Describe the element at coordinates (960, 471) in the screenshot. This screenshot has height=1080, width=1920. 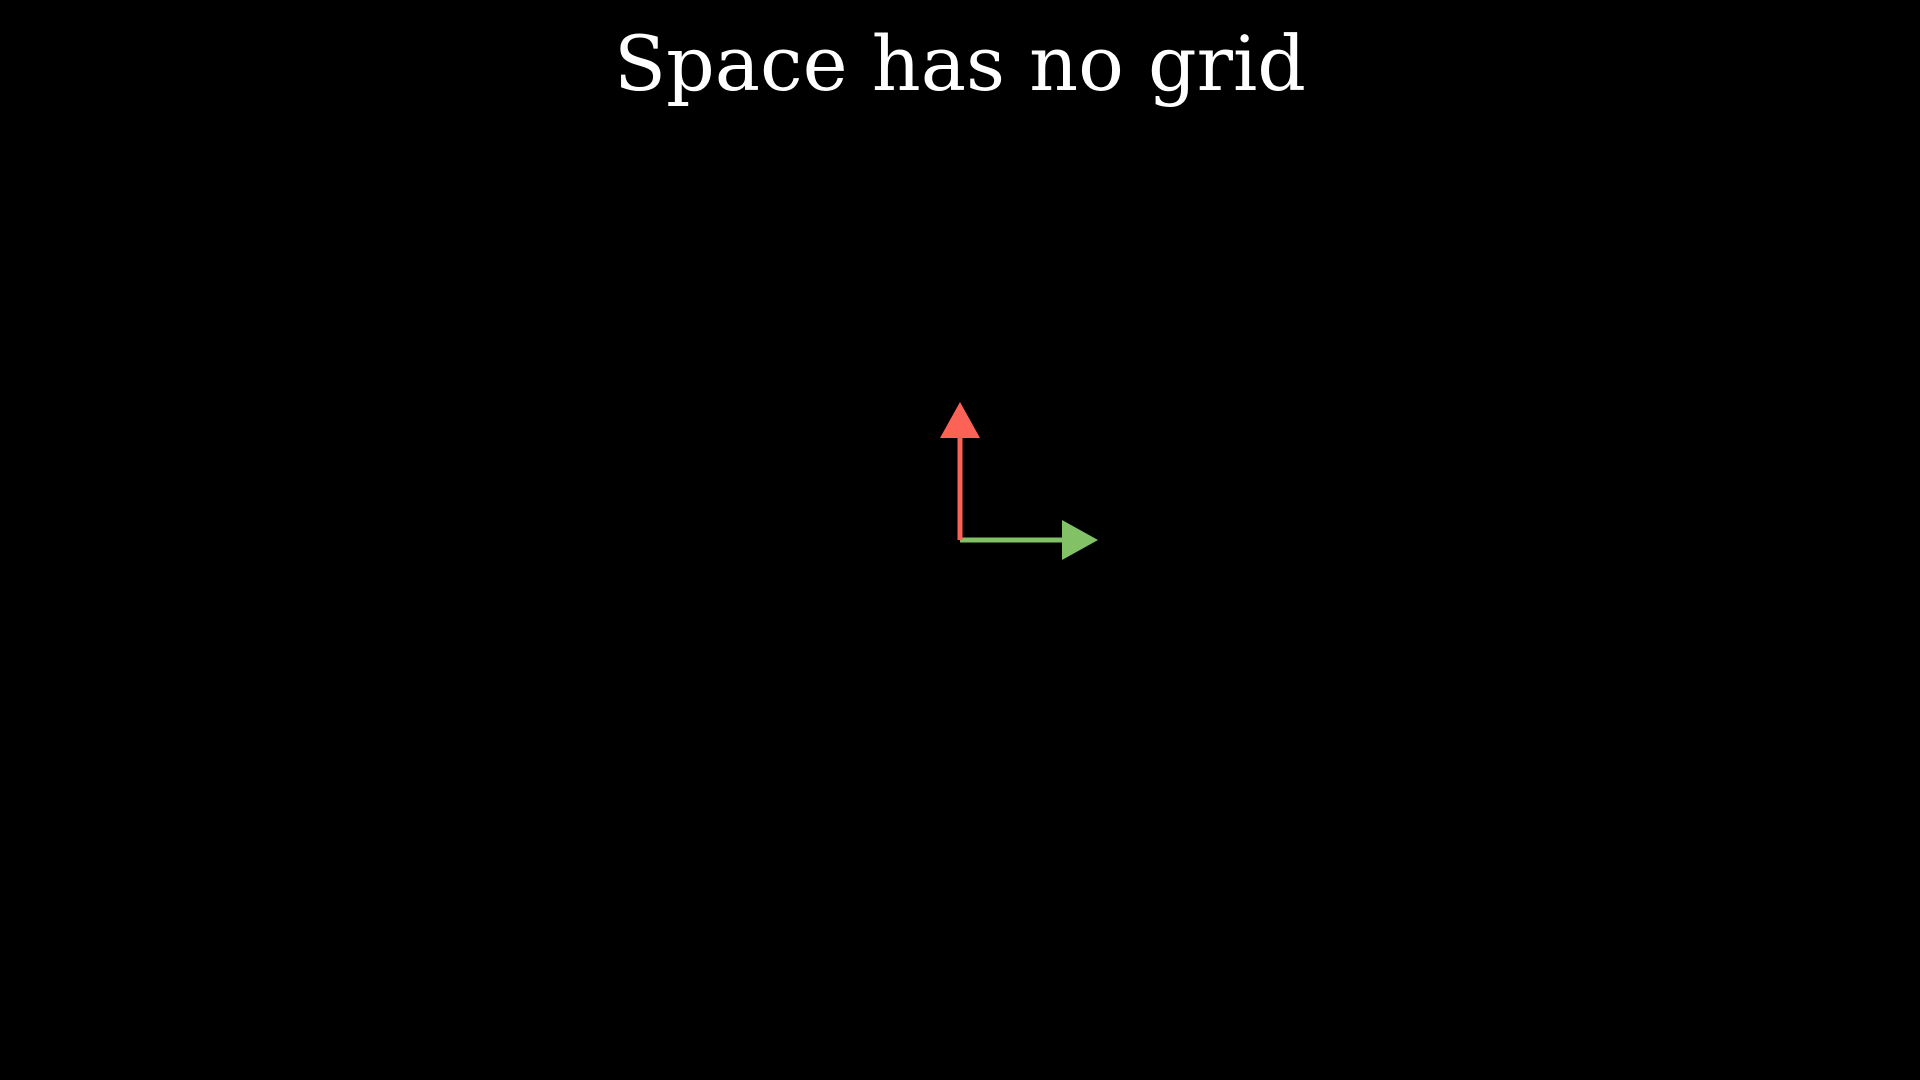
I see `j-hat-vector` at that location.